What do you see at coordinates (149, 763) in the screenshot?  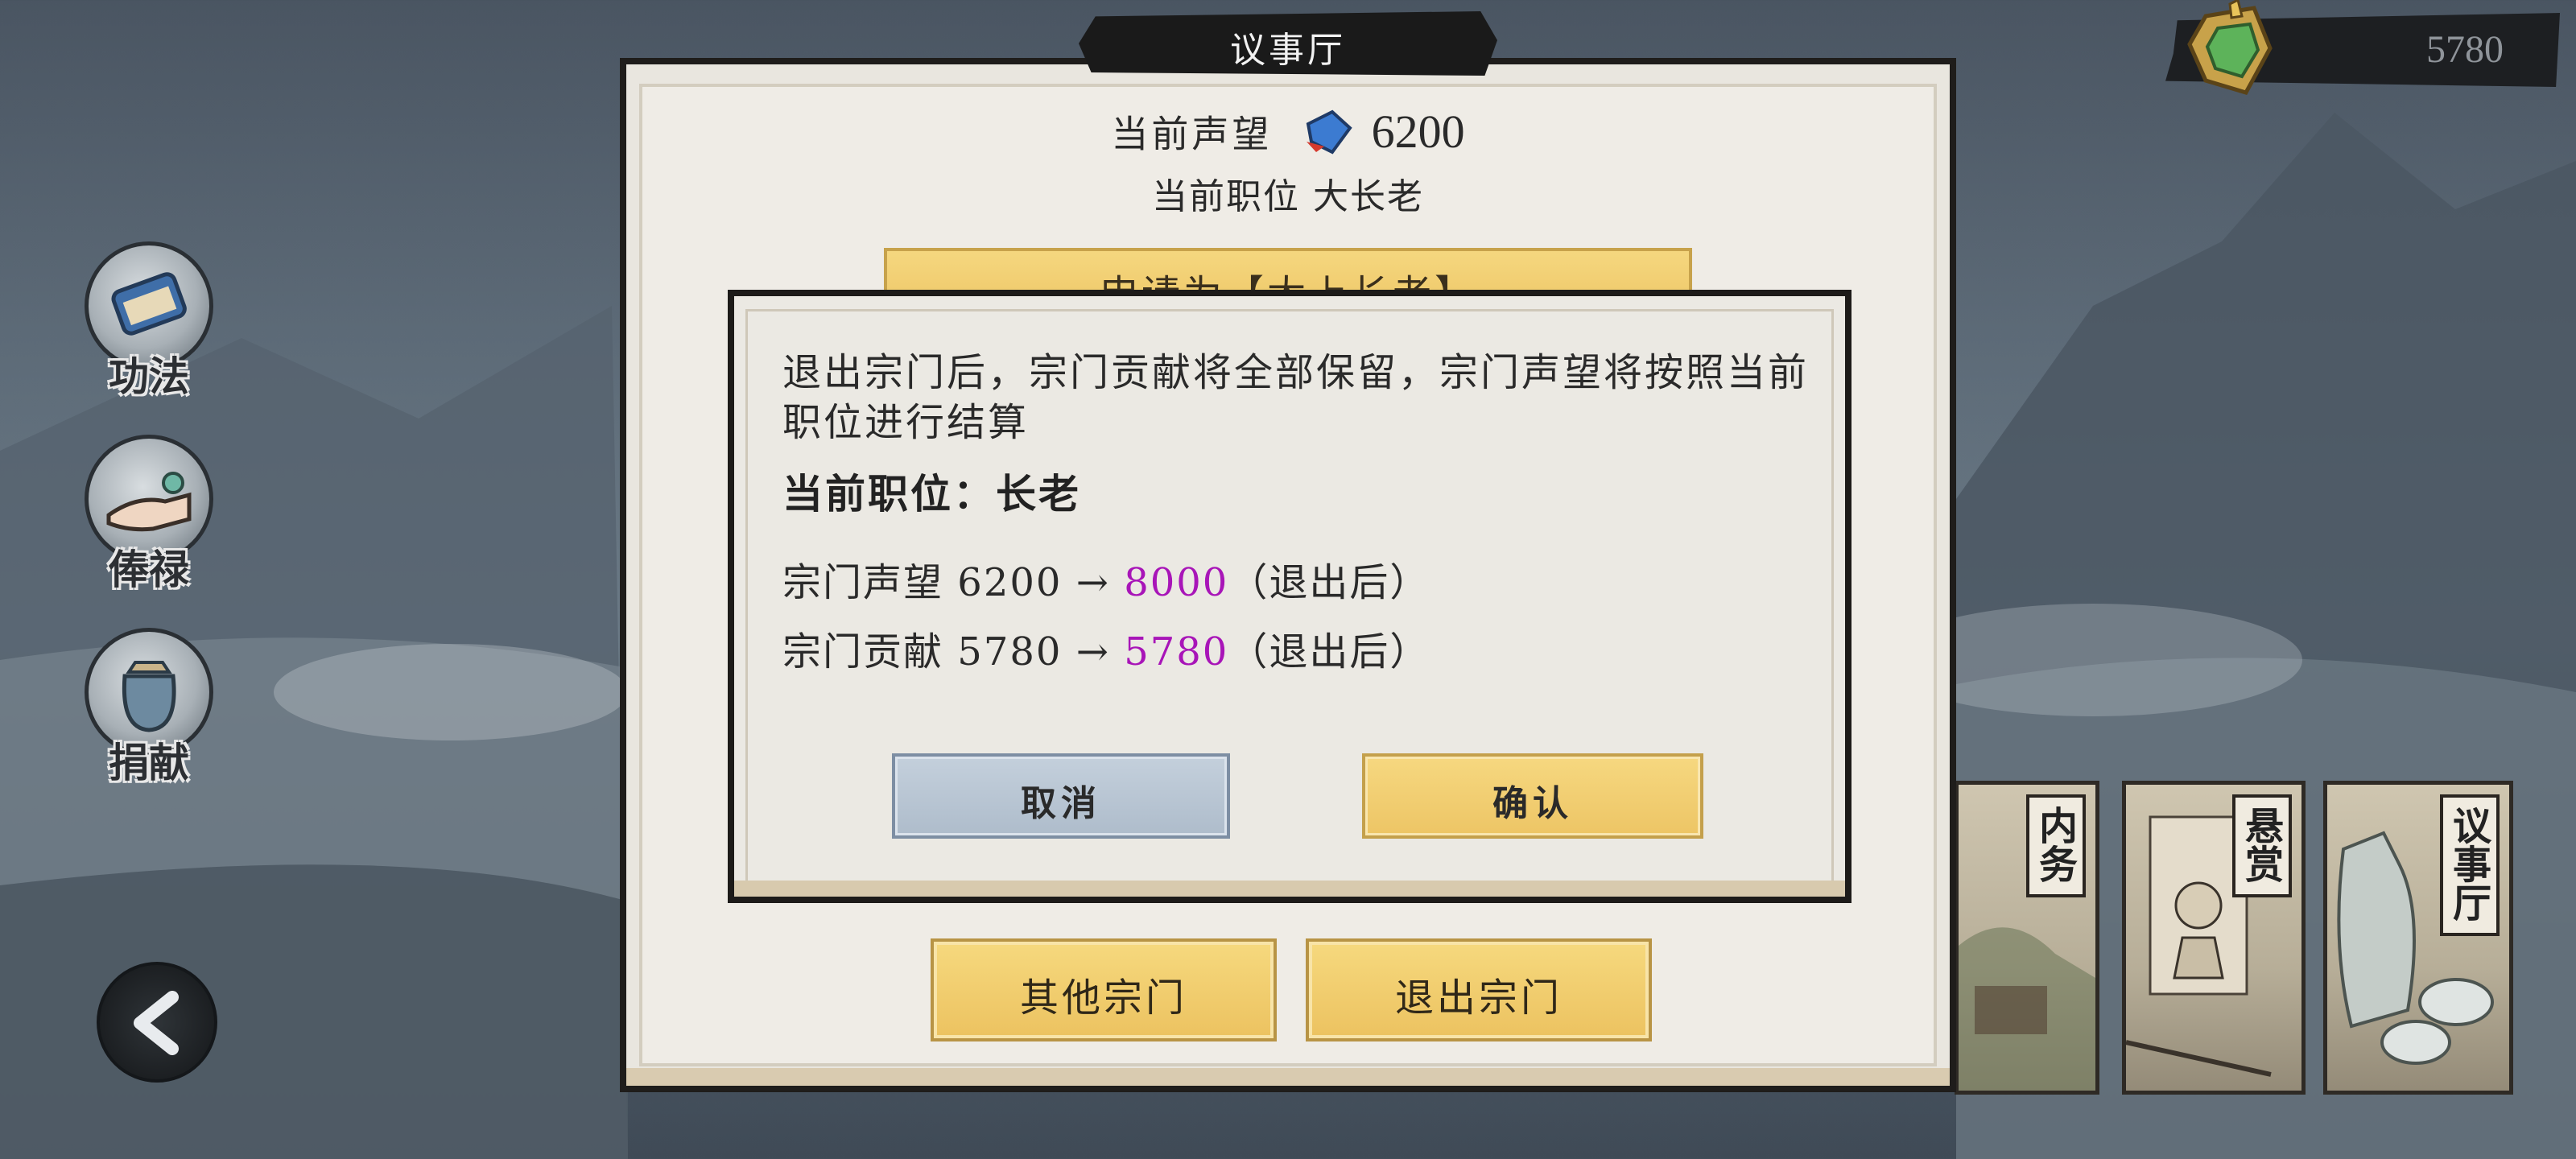 I see `donate-label: 捐献` at bounding box center [149, 763].